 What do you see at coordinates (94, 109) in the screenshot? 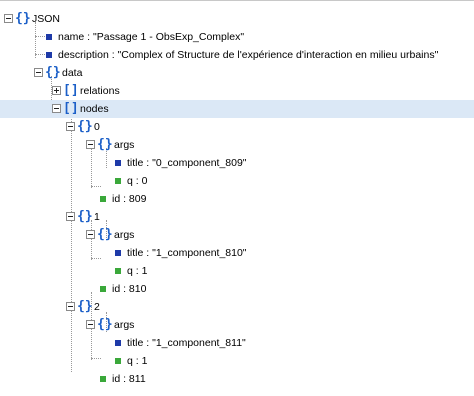
I see `tree-node-label: nodes` at bounding box center [94, 109].